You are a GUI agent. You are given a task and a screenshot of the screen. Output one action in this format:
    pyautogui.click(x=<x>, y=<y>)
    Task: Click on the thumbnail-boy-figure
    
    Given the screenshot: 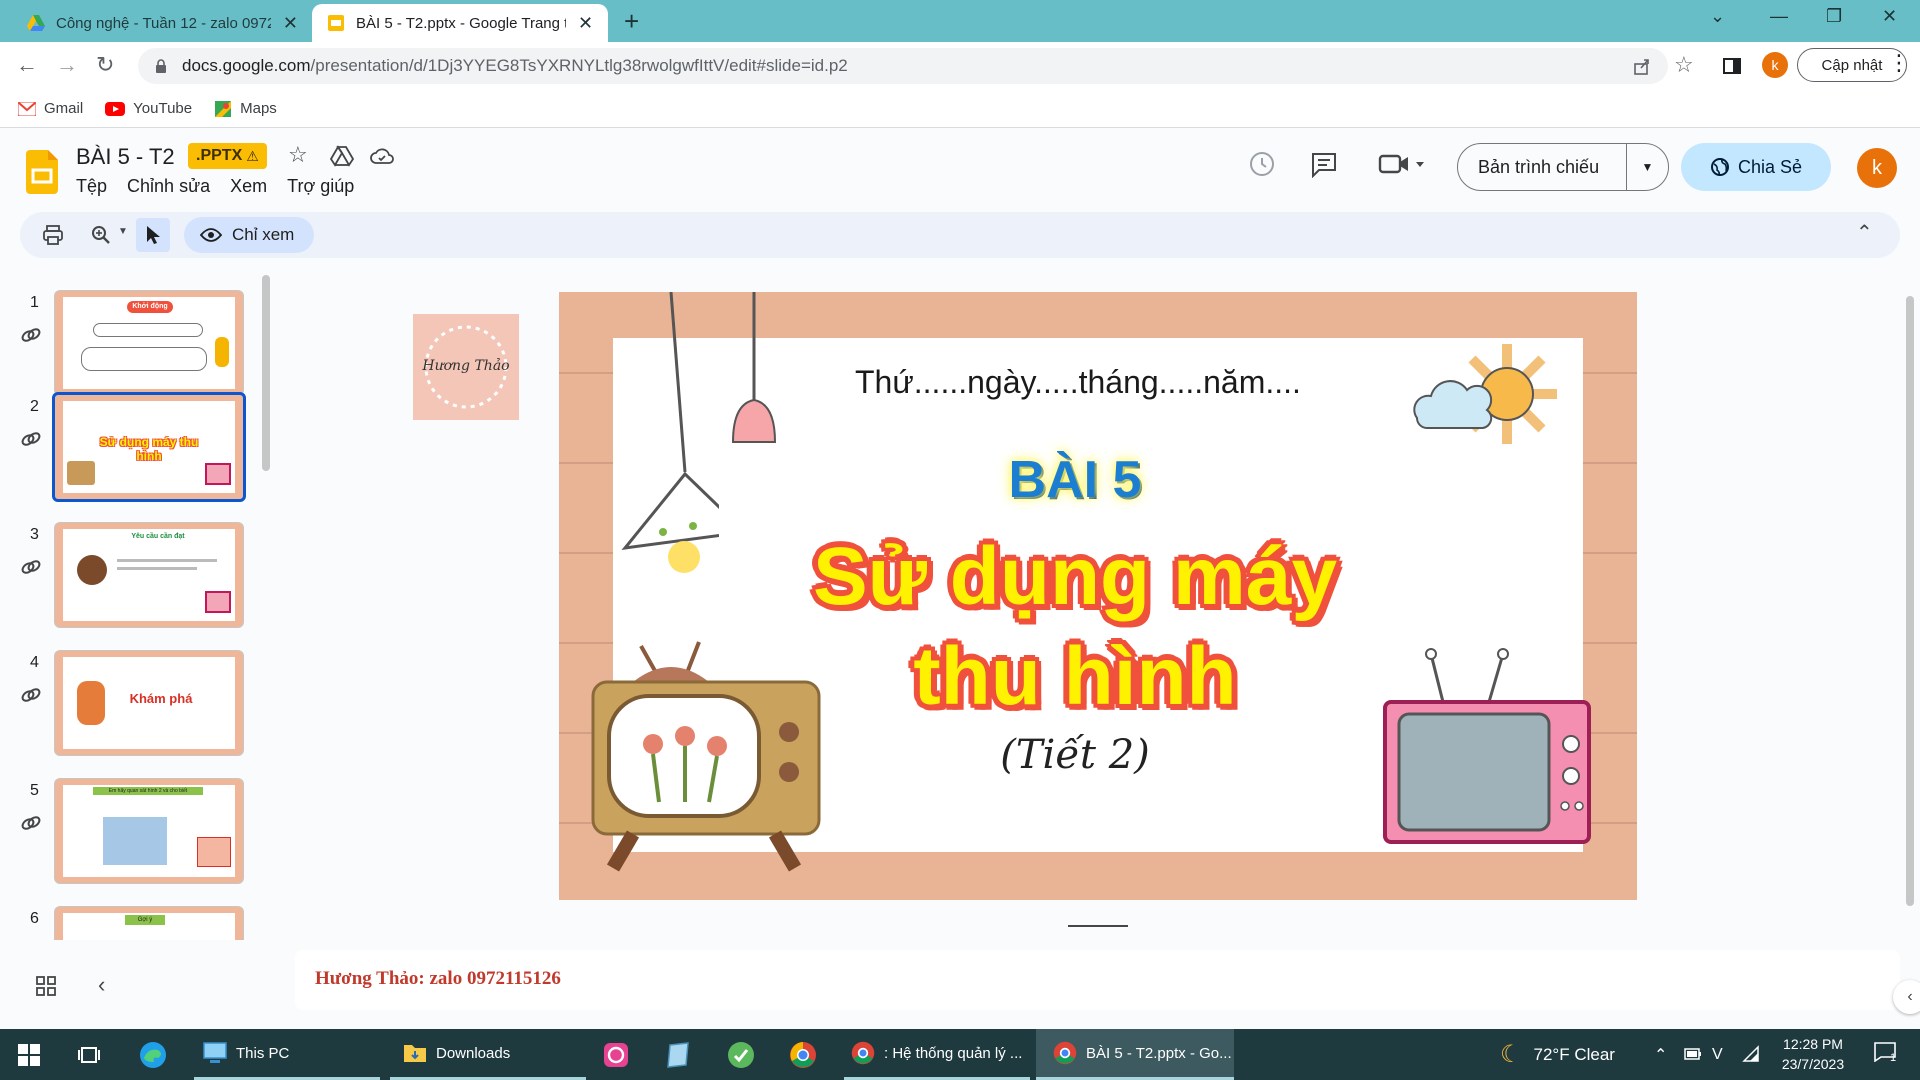 What is the action you would take?
    pyautogui.click(x=92, y=570)
    